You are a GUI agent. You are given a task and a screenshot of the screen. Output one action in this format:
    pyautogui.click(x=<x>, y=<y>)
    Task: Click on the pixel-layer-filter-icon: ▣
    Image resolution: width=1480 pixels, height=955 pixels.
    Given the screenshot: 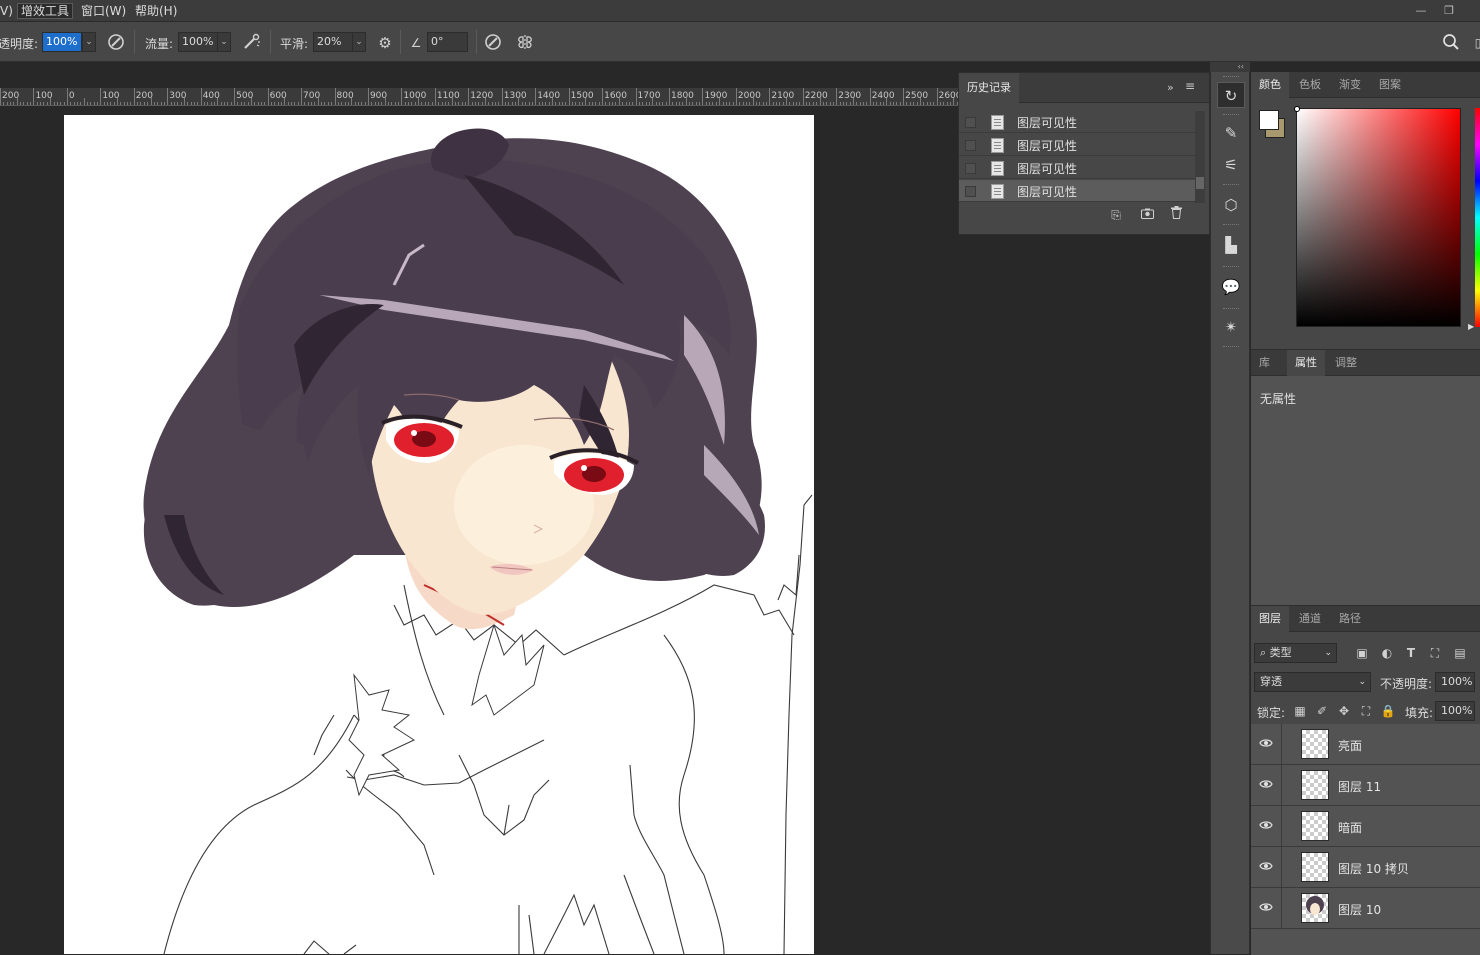 What is the action you would take?
    pyautogui.click(x=1362, y=653)
    